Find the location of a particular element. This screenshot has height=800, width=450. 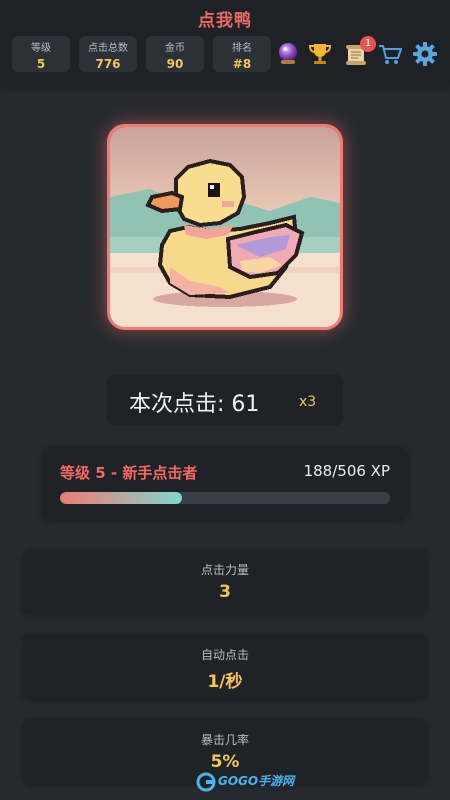

upgrade-value: 3 is located at coordinates (225, 592).